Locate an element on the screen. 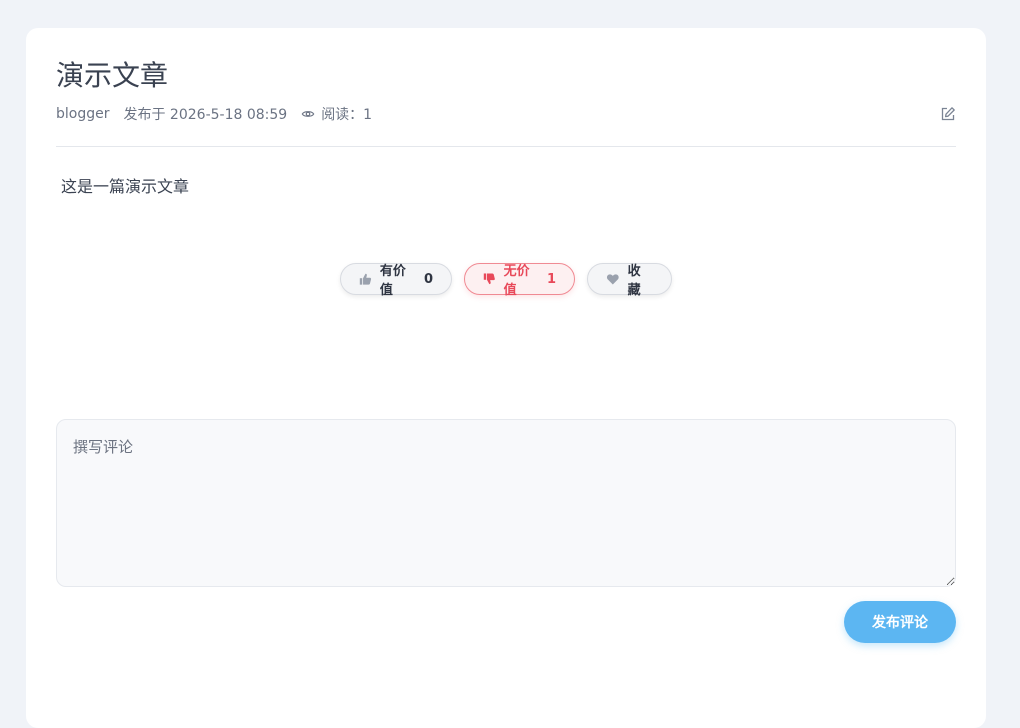  like-button: 有价值 0 is located at coordinates (396, 280).